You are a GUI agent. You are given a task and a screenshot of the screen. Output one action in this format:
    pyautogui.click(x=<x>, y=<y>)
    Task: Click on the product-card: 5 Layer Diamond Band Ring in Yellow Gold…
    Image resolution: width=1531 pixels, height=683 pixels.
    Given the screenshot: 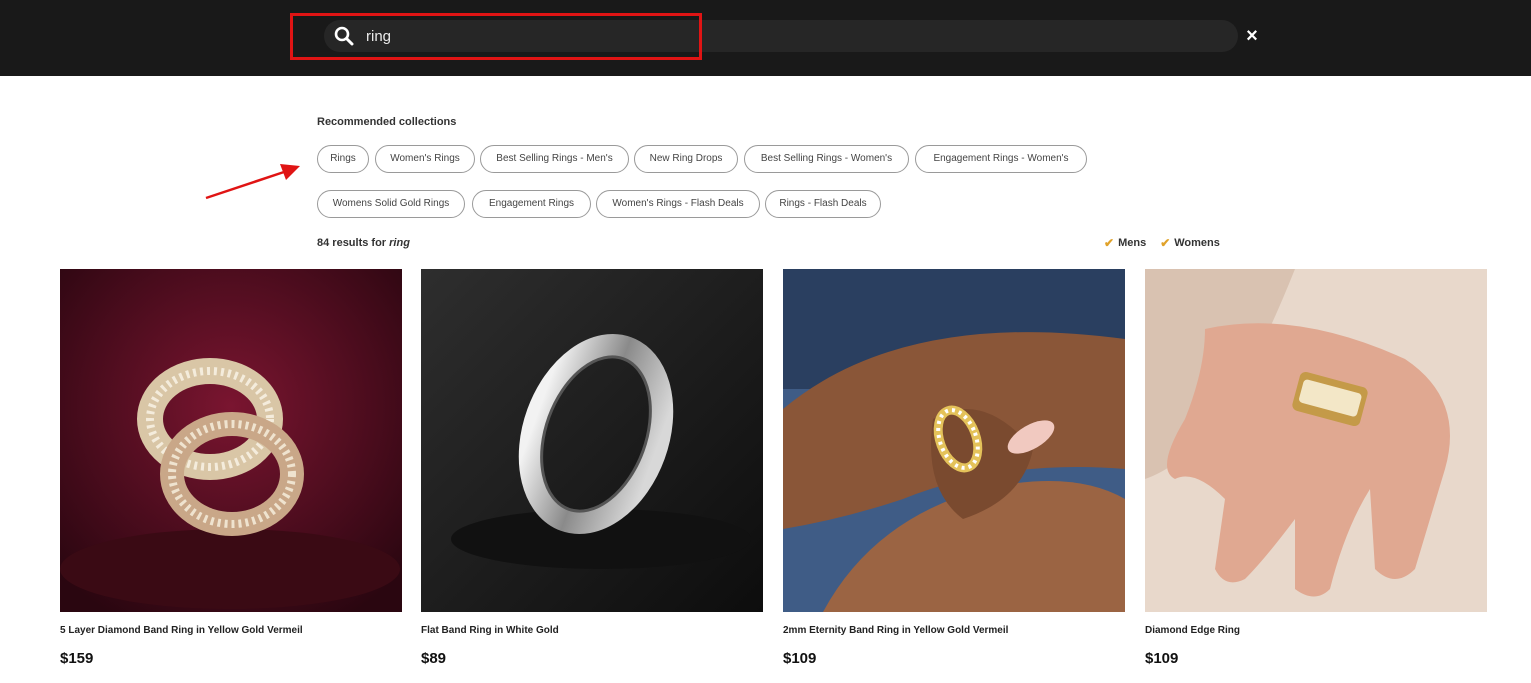 What is the action you would take?
    pyautogui.click(x=231, y=468)
    